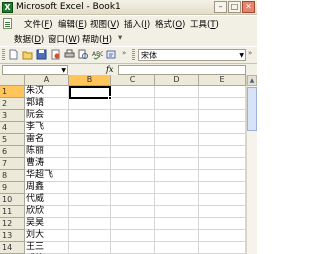  What do you see at coordinates (90, 140) in the screenshot?
I see `cell-b5` at bounding box center [90, 140].